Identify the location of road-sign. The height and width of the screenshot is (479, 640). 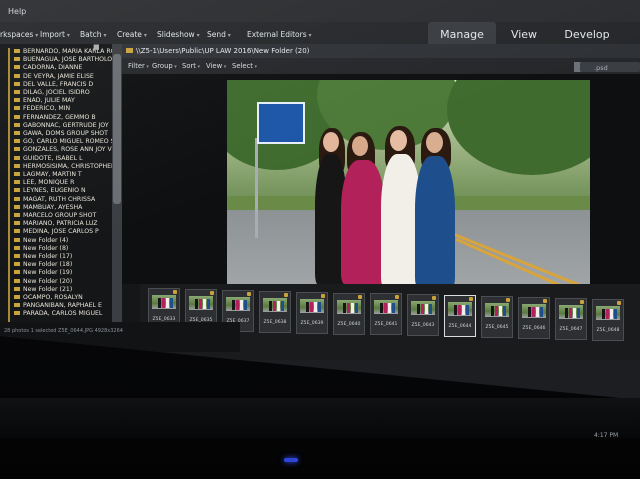
(281, 123).